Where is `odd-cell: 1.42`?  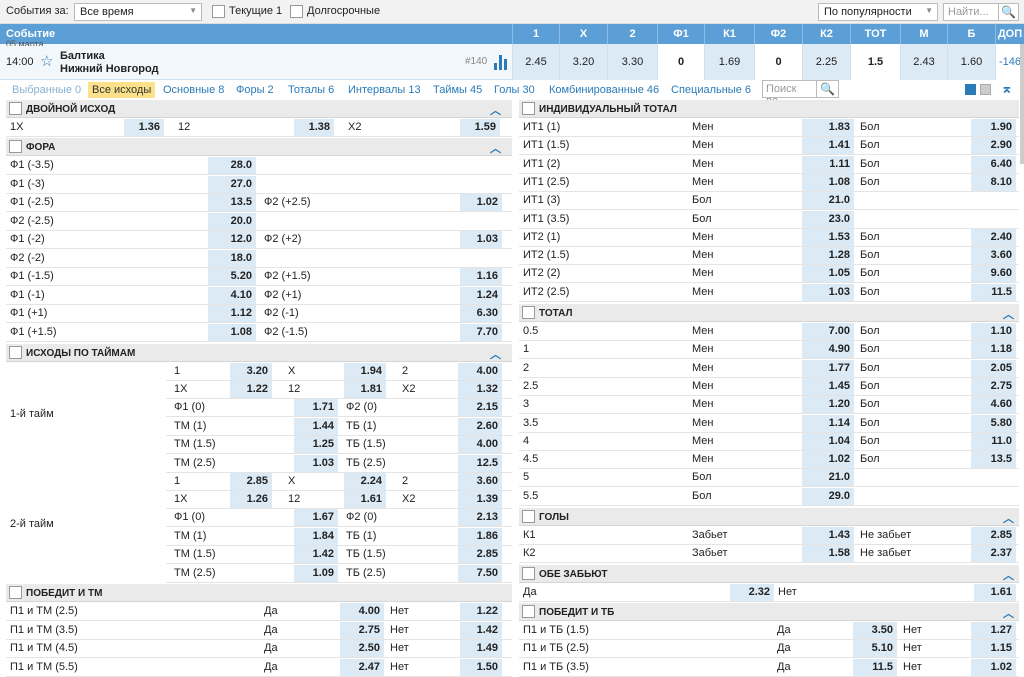
odd-cell: 1.42 is located at coordinates (316, 554).